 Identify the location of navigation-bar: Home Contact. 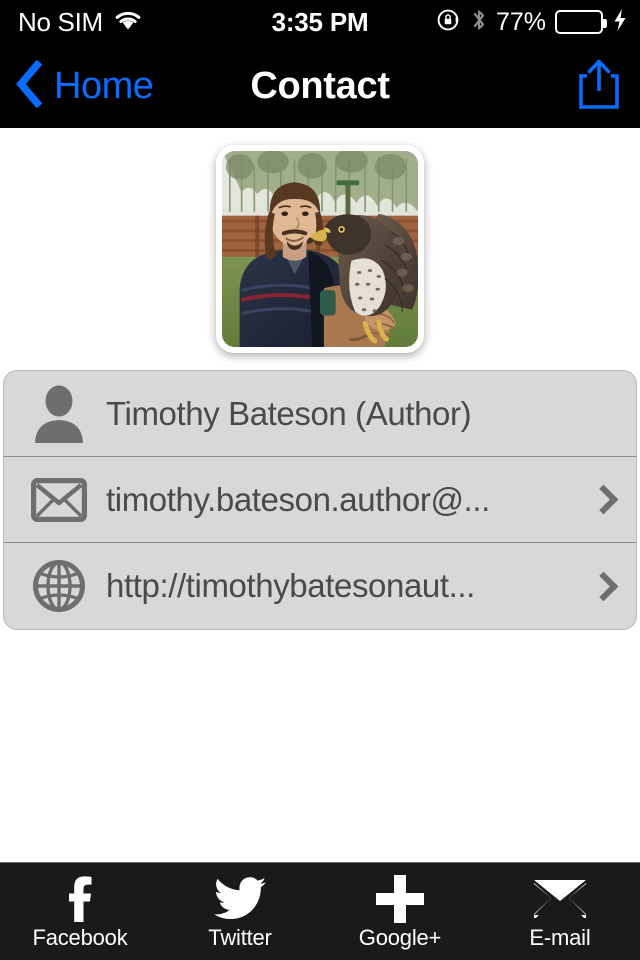
(320, 86).